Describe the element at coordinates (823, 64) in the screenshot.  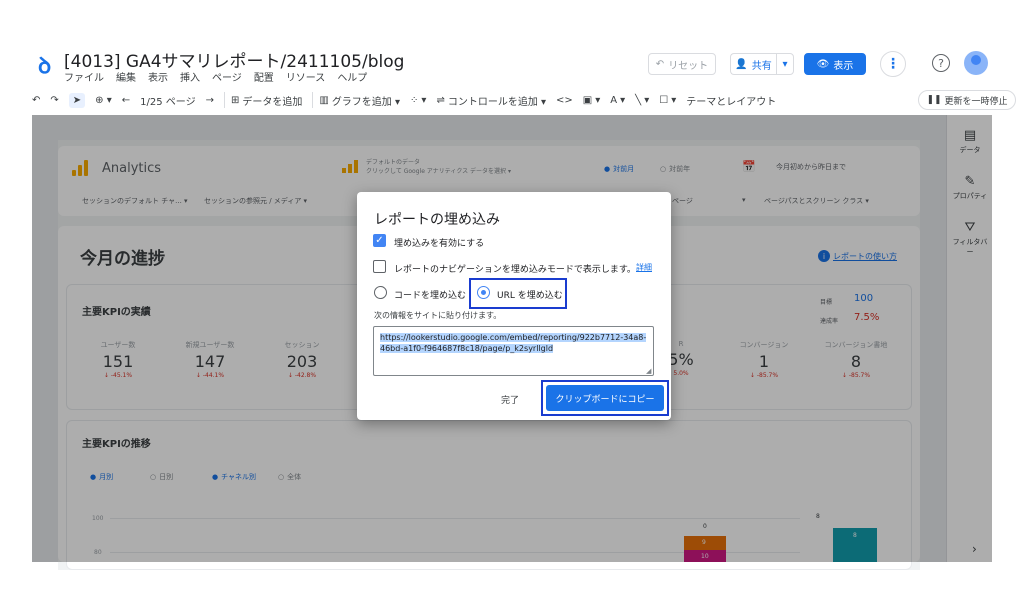
I see `eye-icon: 👁` at that location.